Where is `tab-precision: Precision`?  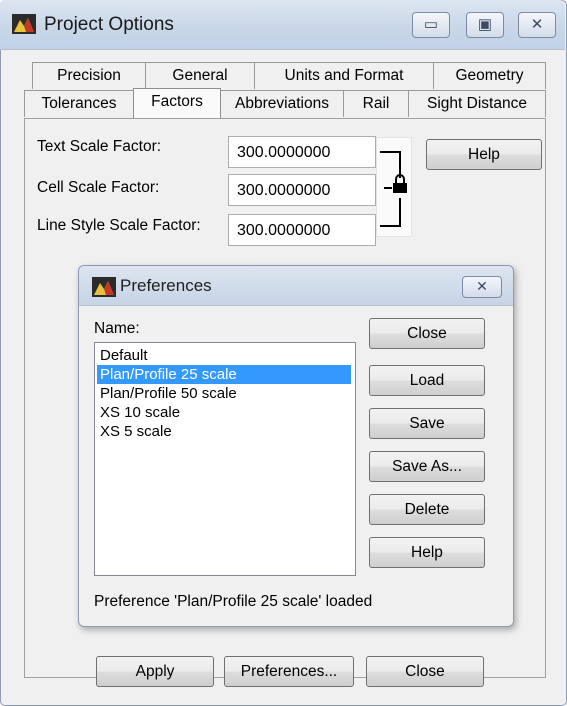 tab-precision: Precision is located at coordinates (89, 75).